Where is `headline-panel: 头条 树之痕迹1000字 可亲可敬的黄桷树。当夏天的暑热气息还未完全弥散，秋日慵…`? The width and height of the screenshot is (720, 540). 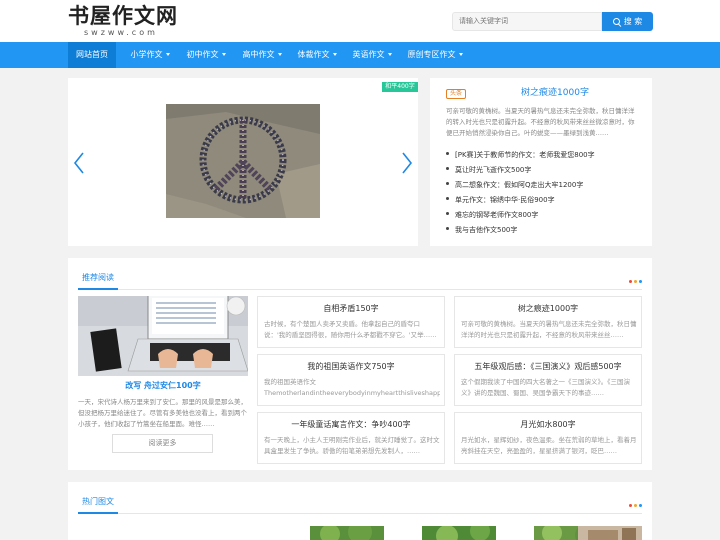 headline-panel: 头条 树之痕迹1000字 可亲可敬的黄桷树。当夏天的暑热气息还未完全弥散，秋日慵… is located at coordinates (541, 162).